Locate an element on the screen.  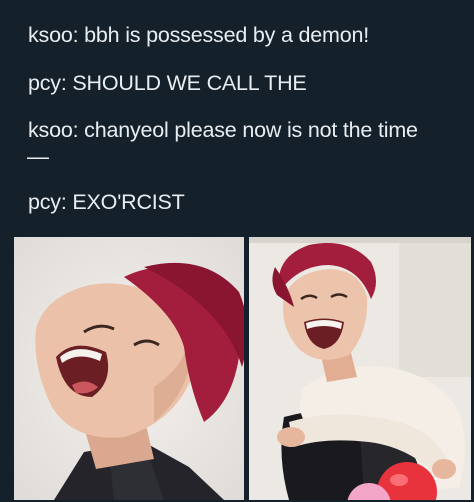
tweet-line-ksoo-1: ksoo: bbh is possessed by a demon! is located at coordinates (198, 35).